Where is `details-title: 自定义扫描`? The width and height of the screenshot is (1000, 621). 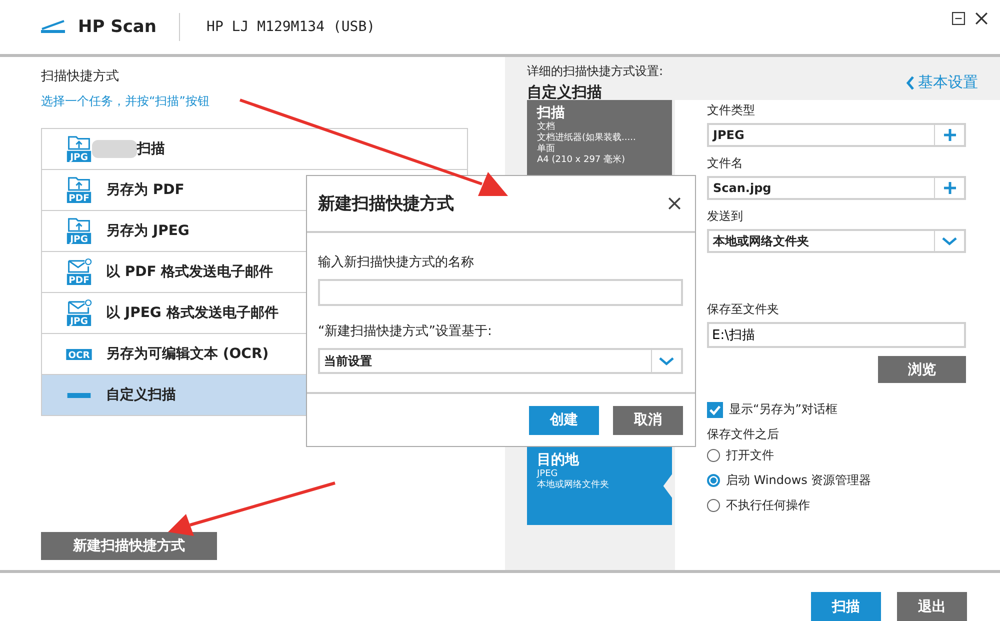 details-title: 自定义扫描 is located at coordinates (565, 92).